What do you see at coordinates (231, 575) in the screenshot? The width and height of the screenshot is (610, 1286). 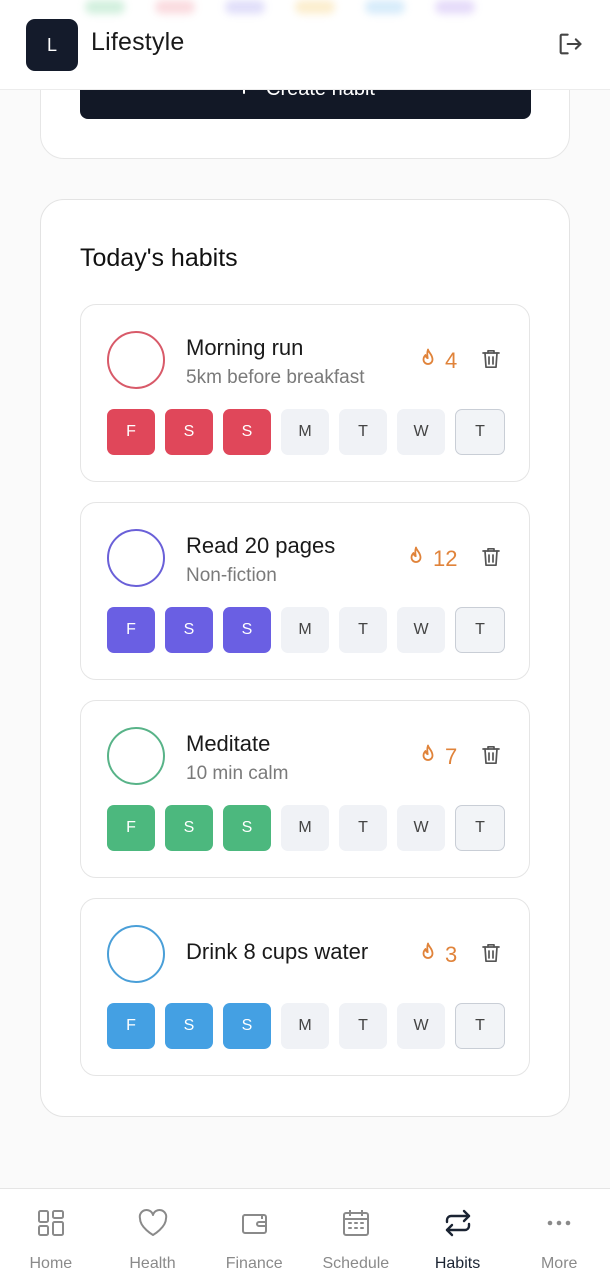 I see `habit-description: Non-fiction` at bounding box center [231, 575].